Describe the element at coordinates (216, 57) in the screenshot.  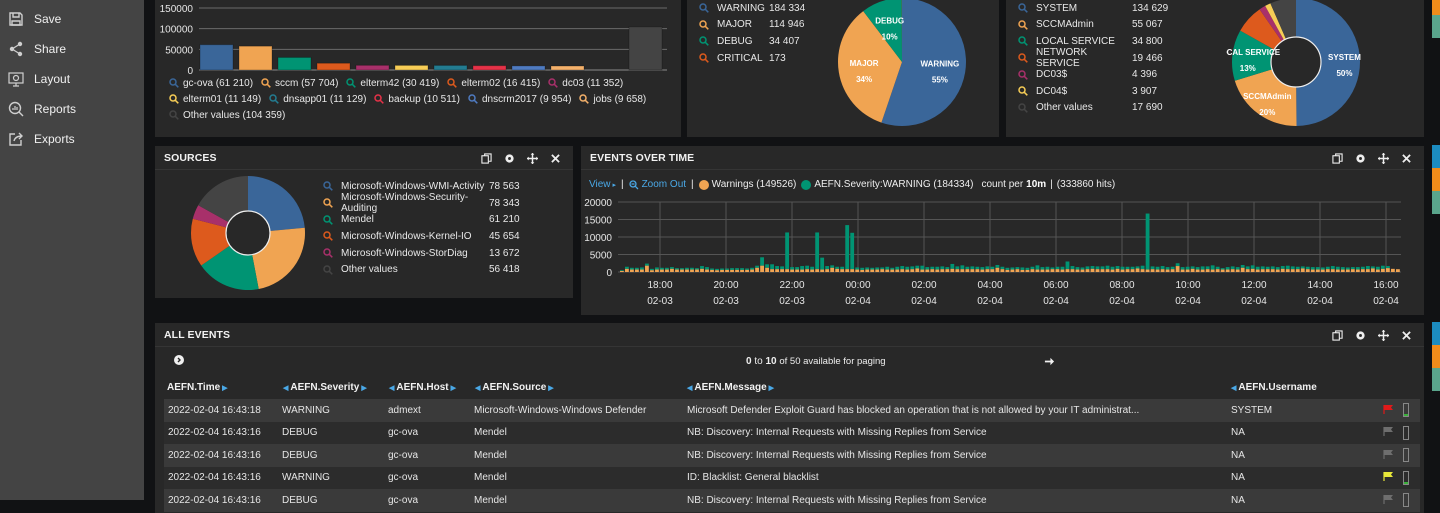
I see `bar-gc-ova` at that location.